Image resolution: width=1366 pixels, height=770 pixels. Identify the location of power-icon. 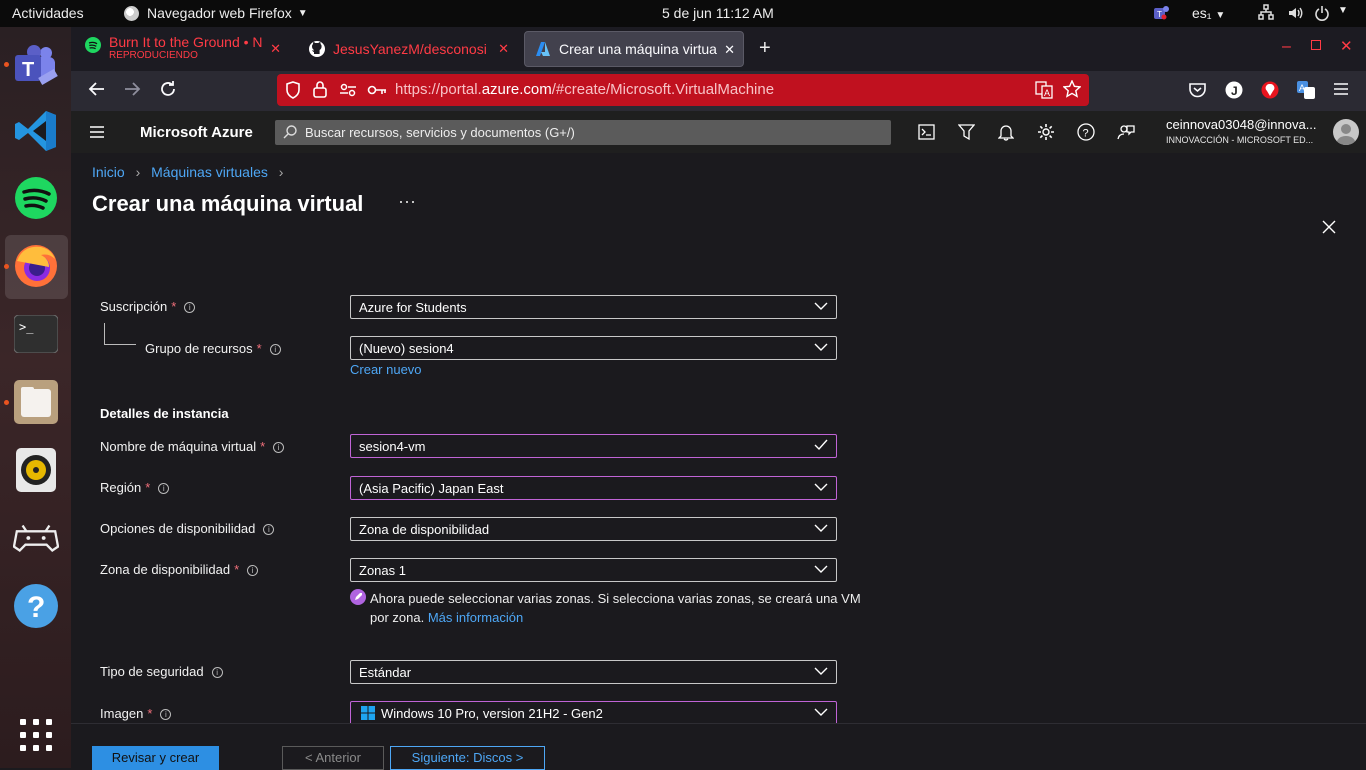
(1322, 14).